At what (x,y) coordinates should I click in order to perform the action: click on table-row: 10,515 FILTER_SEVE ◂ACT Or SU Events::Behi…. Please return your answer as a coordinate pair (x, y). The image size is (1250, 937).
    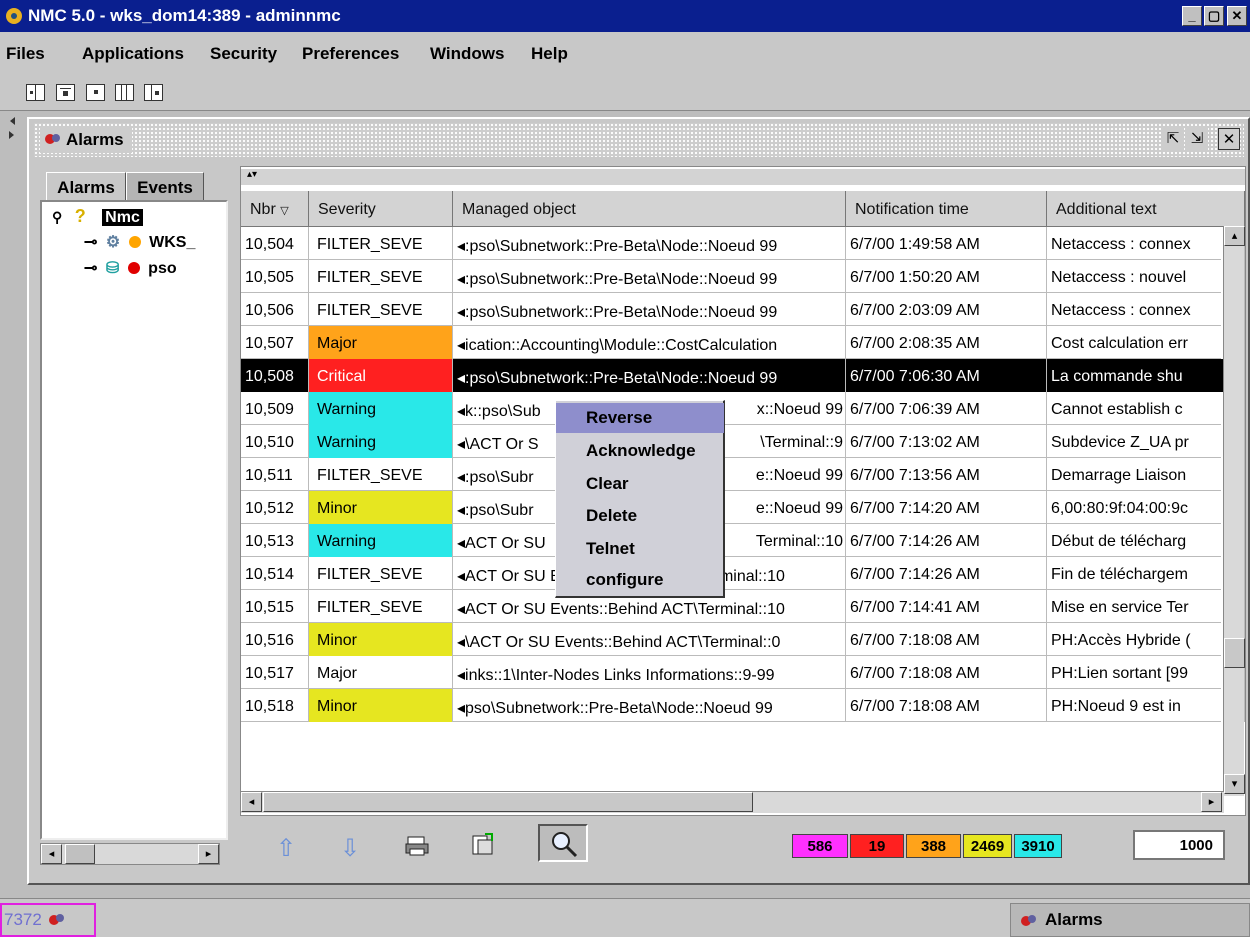
    Looking at the image, I should click on (743, 606).